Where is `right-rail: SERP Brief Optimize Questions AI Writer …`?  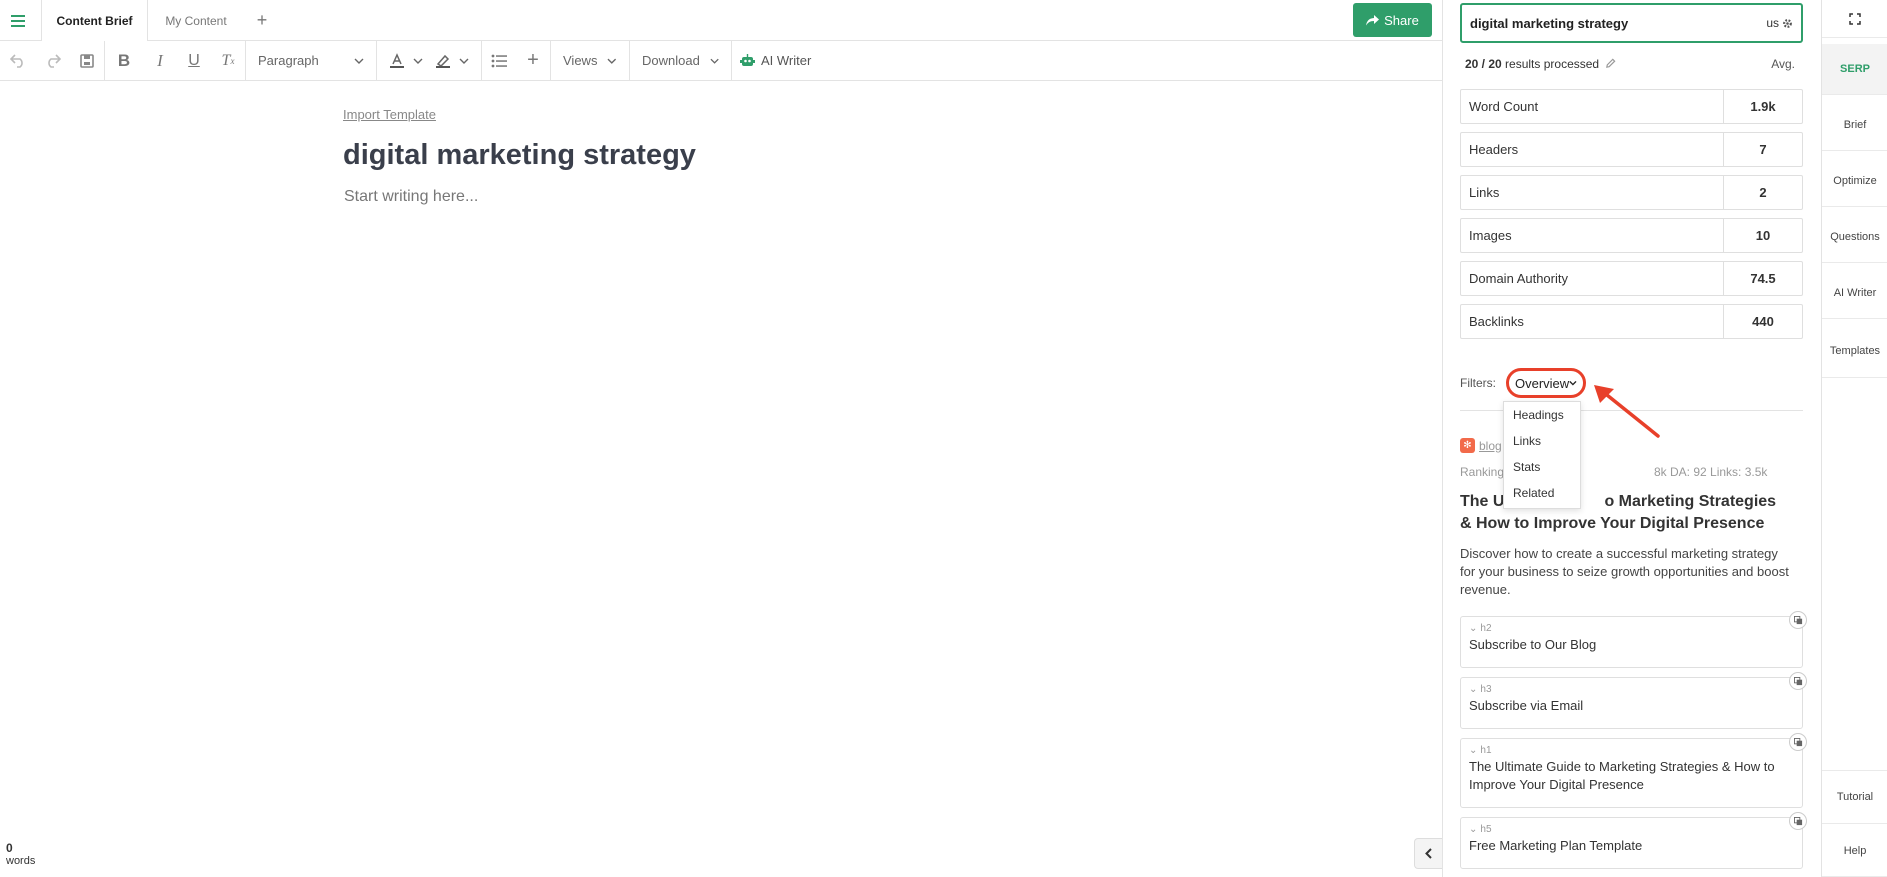 right-rail: SERP Brief Optimize Questions AI Writer … is located at coordinates (1854, 438).